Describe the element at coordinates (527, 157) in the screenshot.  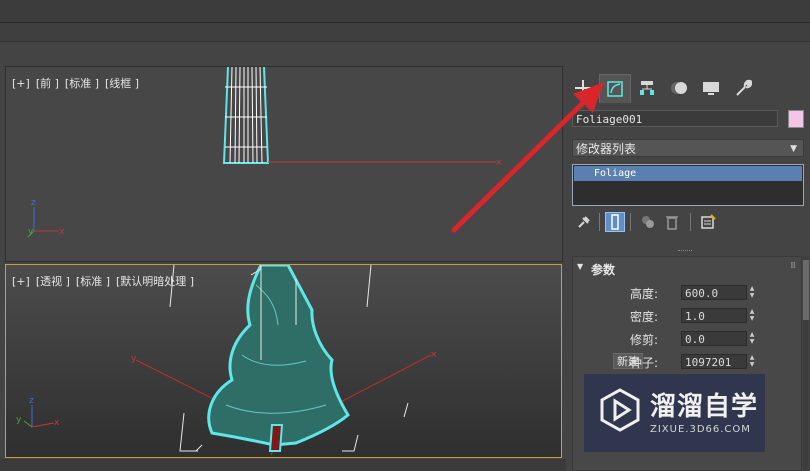
I see `annotation-arrow` at that location.